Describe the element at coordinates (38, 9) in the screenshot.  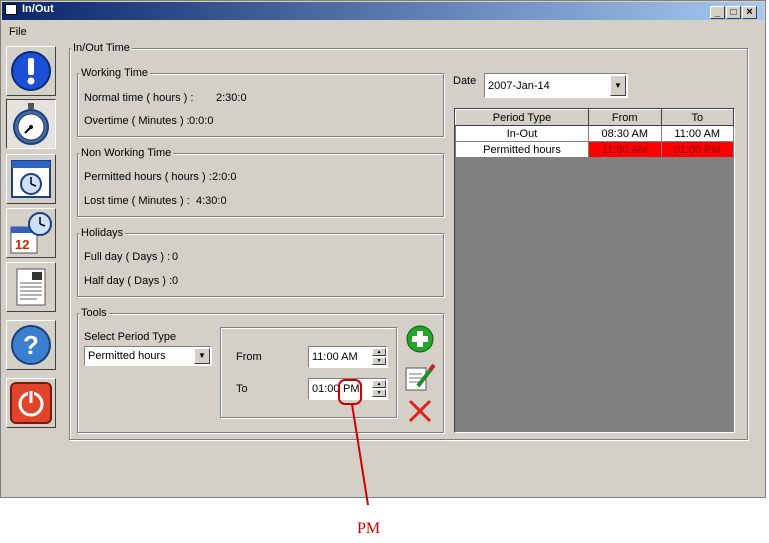
I see `window-title: In/Out` at that location.